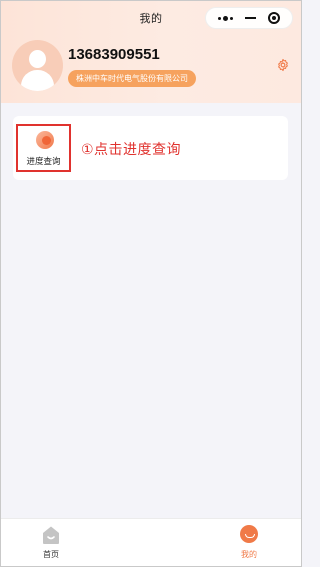 The width and height of the screenshot is (320, 567). What do you see at coordinates (151, 542) in the screenshot?
I see `tab-bar: 首页 我的` at bounding box center [151, 542].